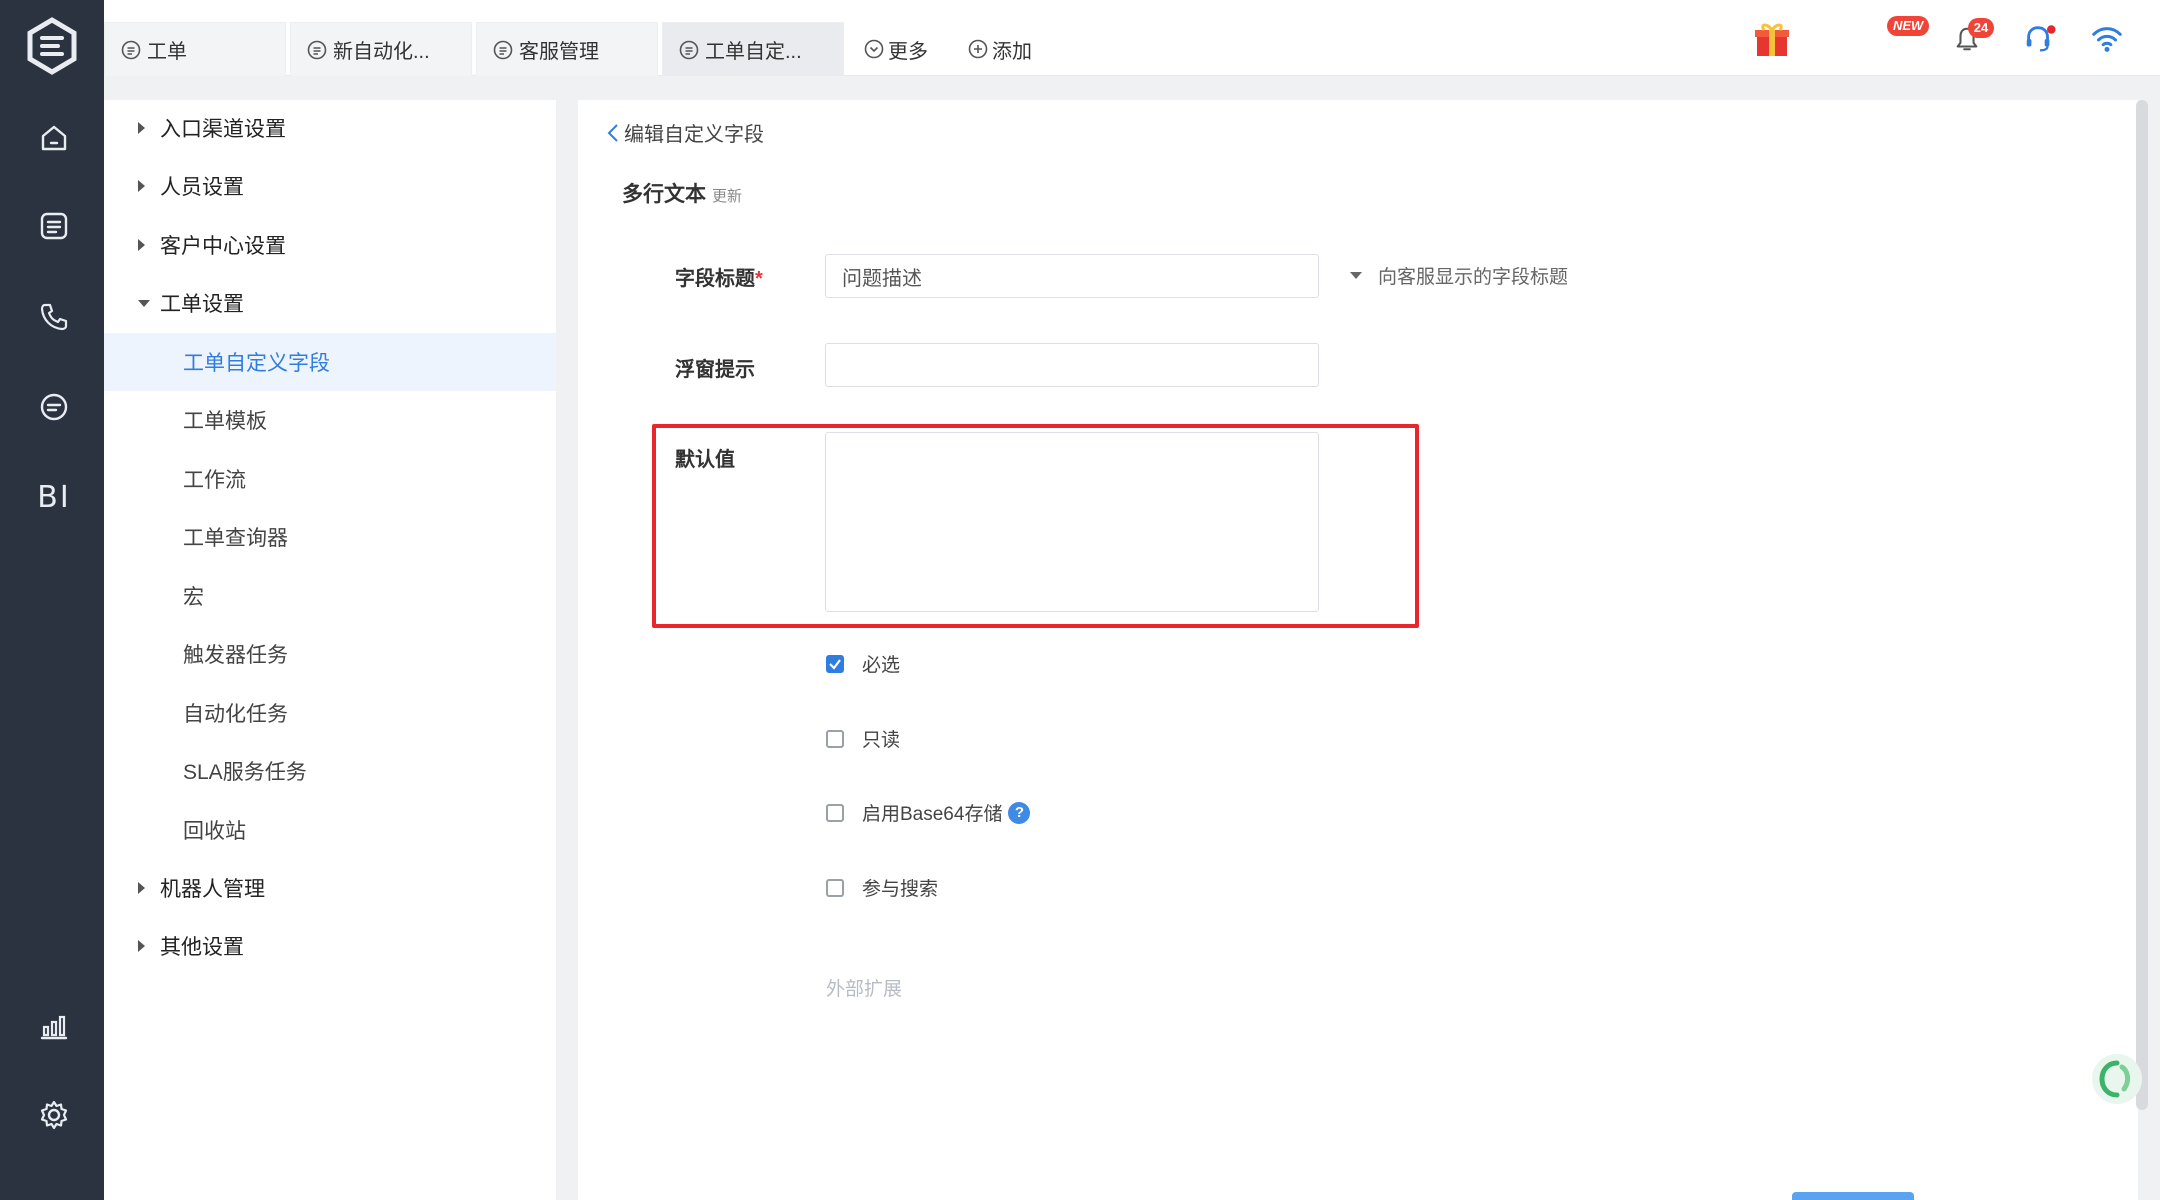  Describe the element at coordinates (202, 304) in the screenshot. I see `sidebar-group-label: 工单设置` at that location.